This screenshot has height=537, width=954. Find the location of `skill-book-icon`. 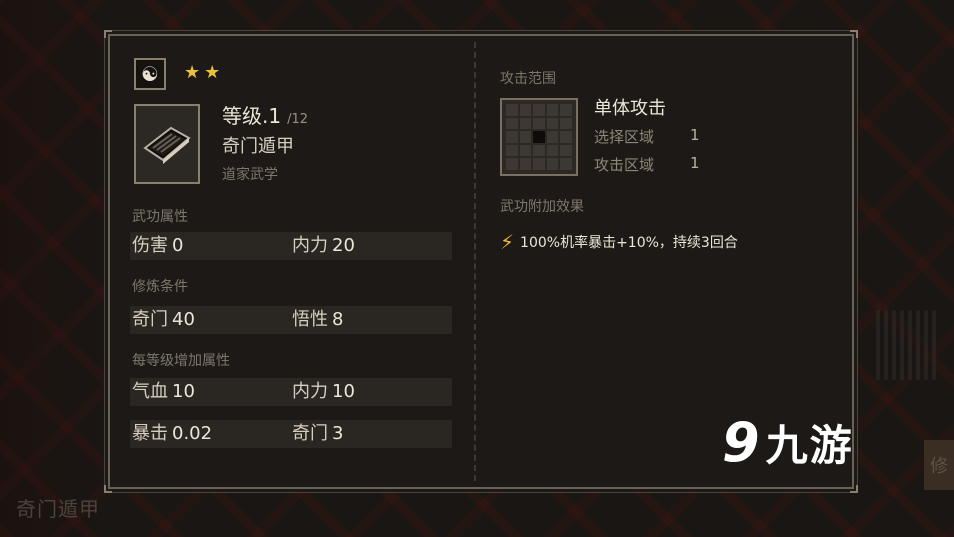

skill-book-icon is located at coordinates (167, 144).